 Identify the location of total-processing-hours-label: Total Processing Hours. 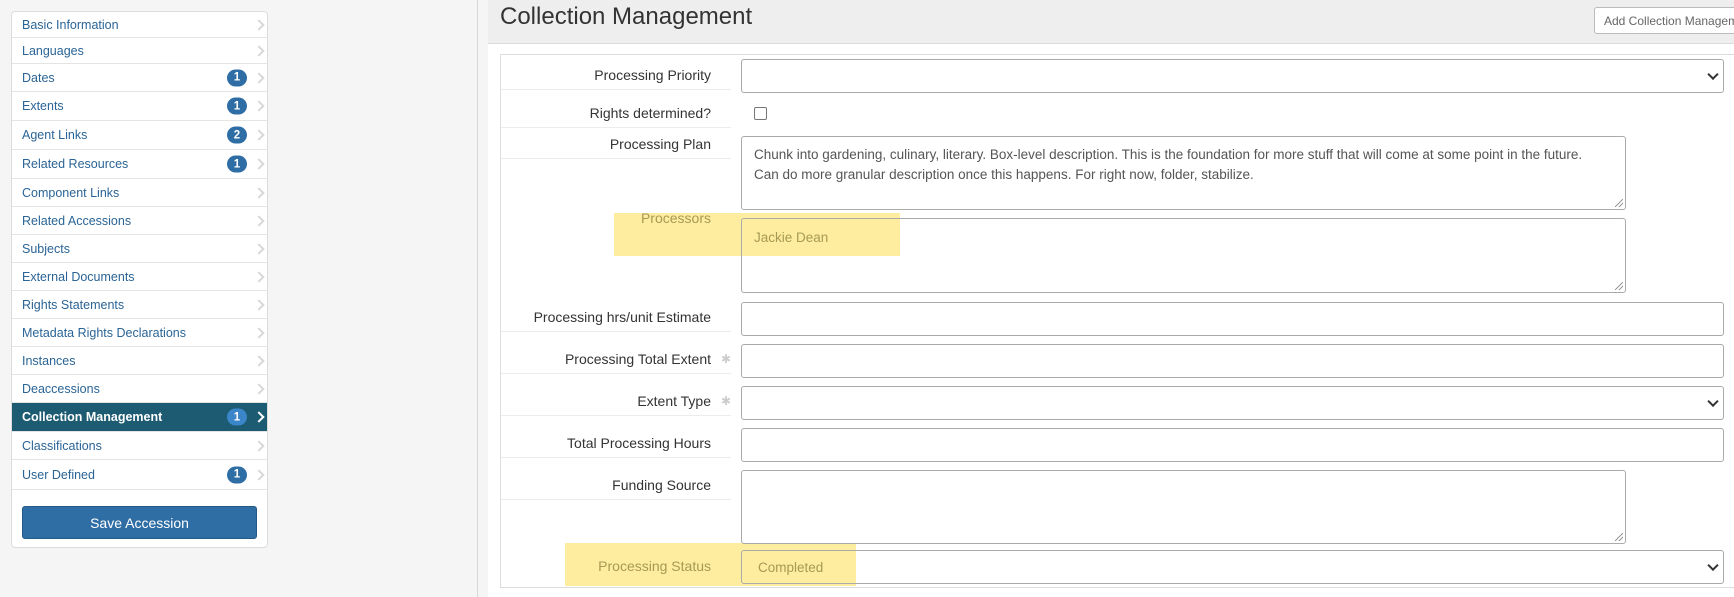
(616, 443).